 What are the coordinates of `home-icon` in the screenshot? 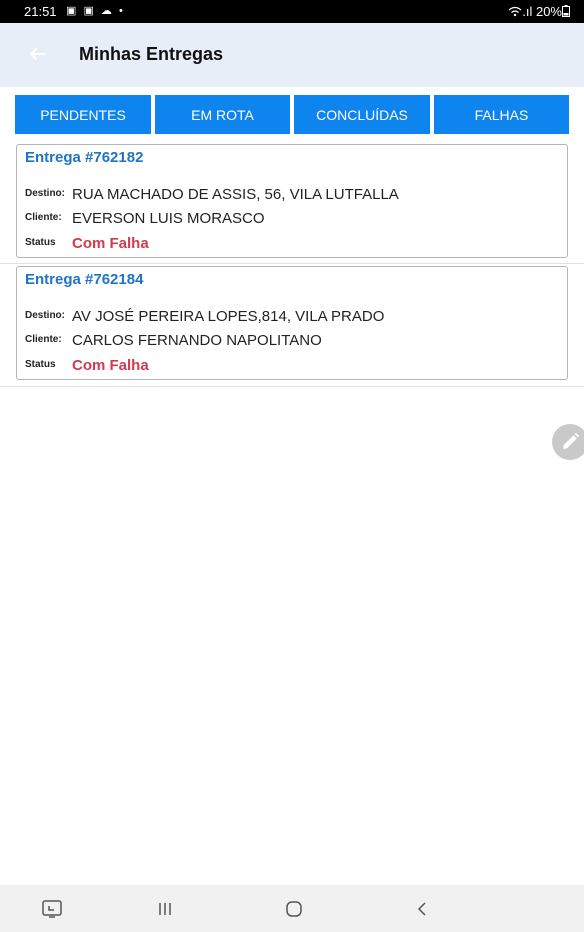 It's located at (294, 909).